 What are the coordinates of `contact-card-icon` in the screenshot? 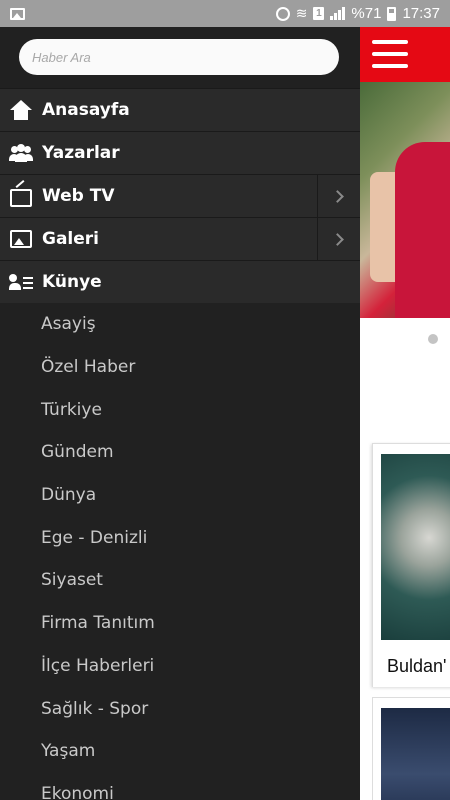 It's located at (21, 282).